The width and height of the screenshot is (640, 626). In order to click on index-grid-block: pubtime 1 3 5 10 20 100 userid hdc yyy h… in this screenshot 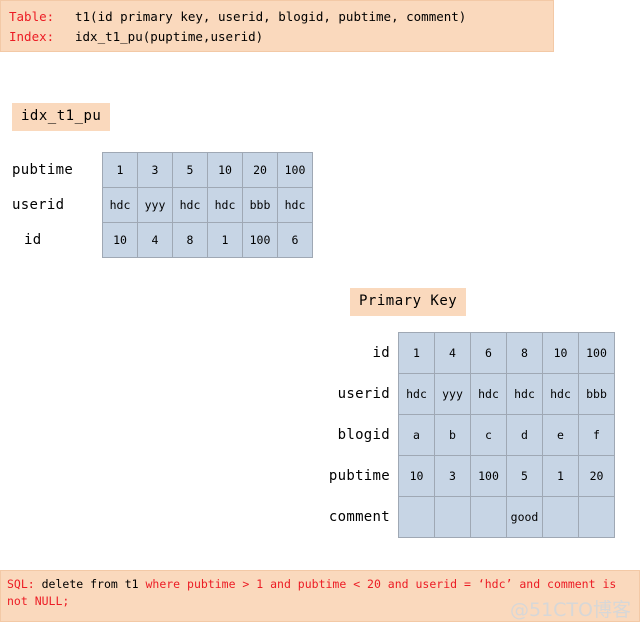, I will do `click(162, 205)`.